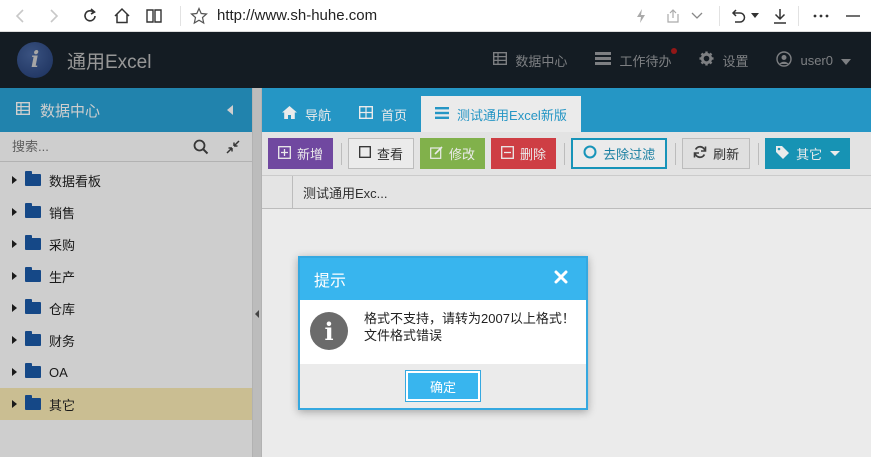 This screenshot has height=457, width=871. What do you see at coordinates (329, 331) in the screenshot?
I see `info-icon: i` at bounding box center [329, 331].